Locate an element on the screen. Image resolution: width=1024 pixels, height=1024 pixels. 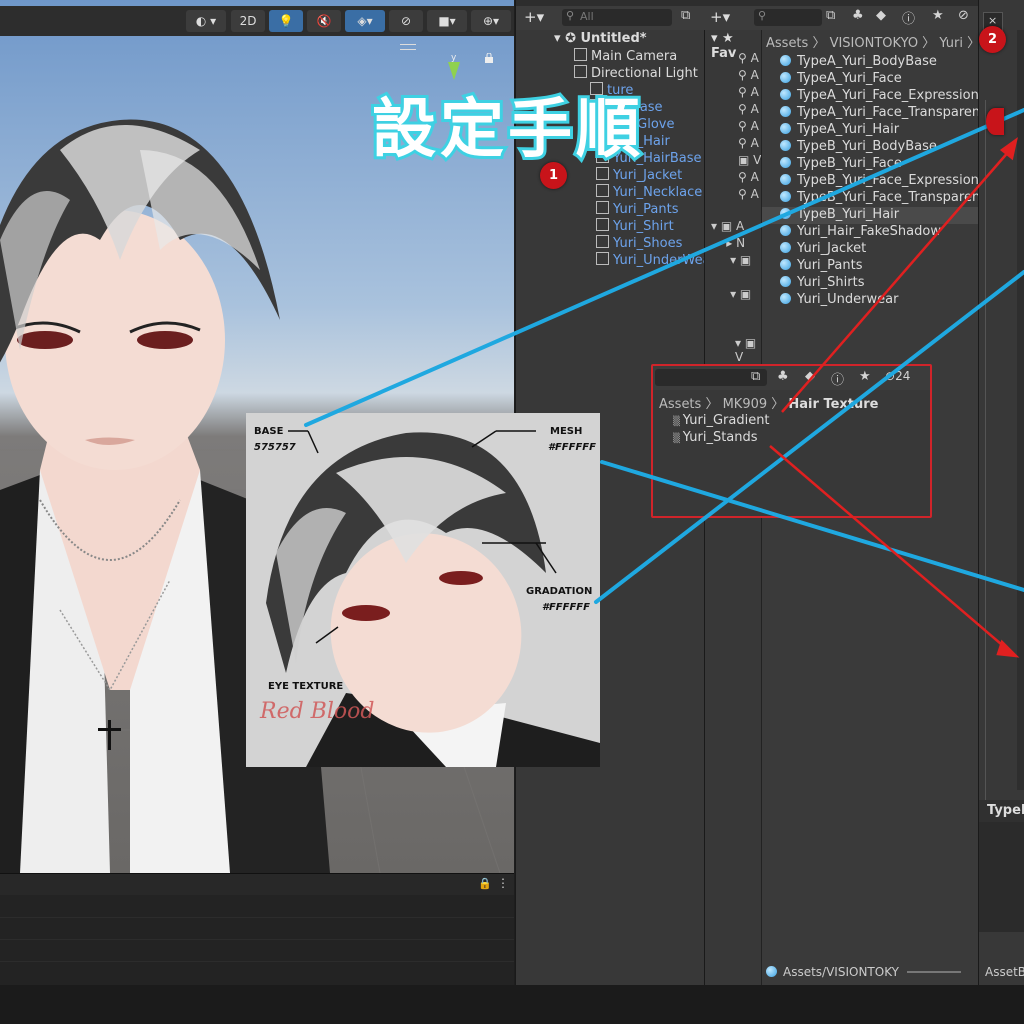
hidden-count: ⊘24 is located at coordinates (897, 376).